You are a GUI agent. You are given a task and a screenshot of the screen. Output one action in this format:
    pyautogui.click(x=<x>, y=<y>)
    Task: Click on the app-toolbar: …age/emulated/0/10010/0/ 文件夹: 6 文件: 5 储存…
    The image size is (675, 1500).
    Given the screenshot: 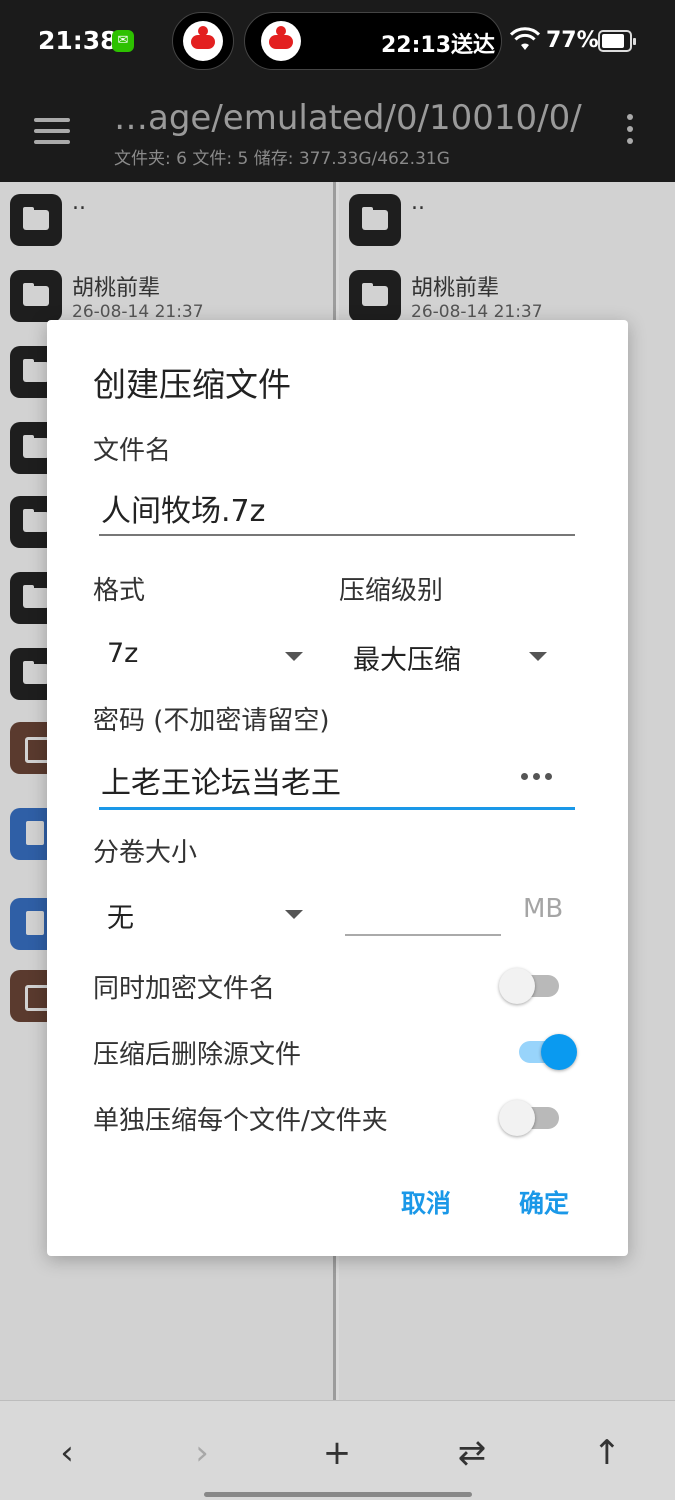 What is the action you would take?
    pyautogui.click(x=337, y=134)
    